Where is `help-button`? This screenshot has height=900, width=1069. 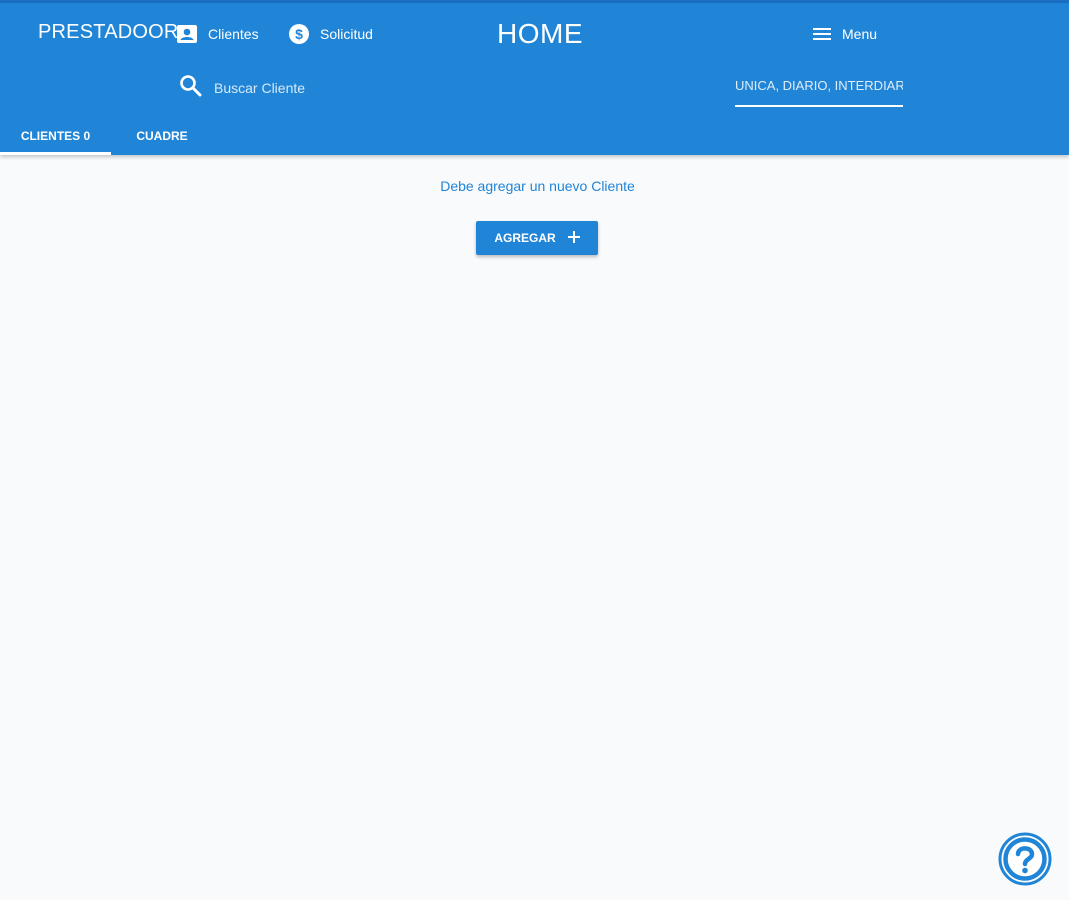 help-button is located at coordinates (1025, 859).